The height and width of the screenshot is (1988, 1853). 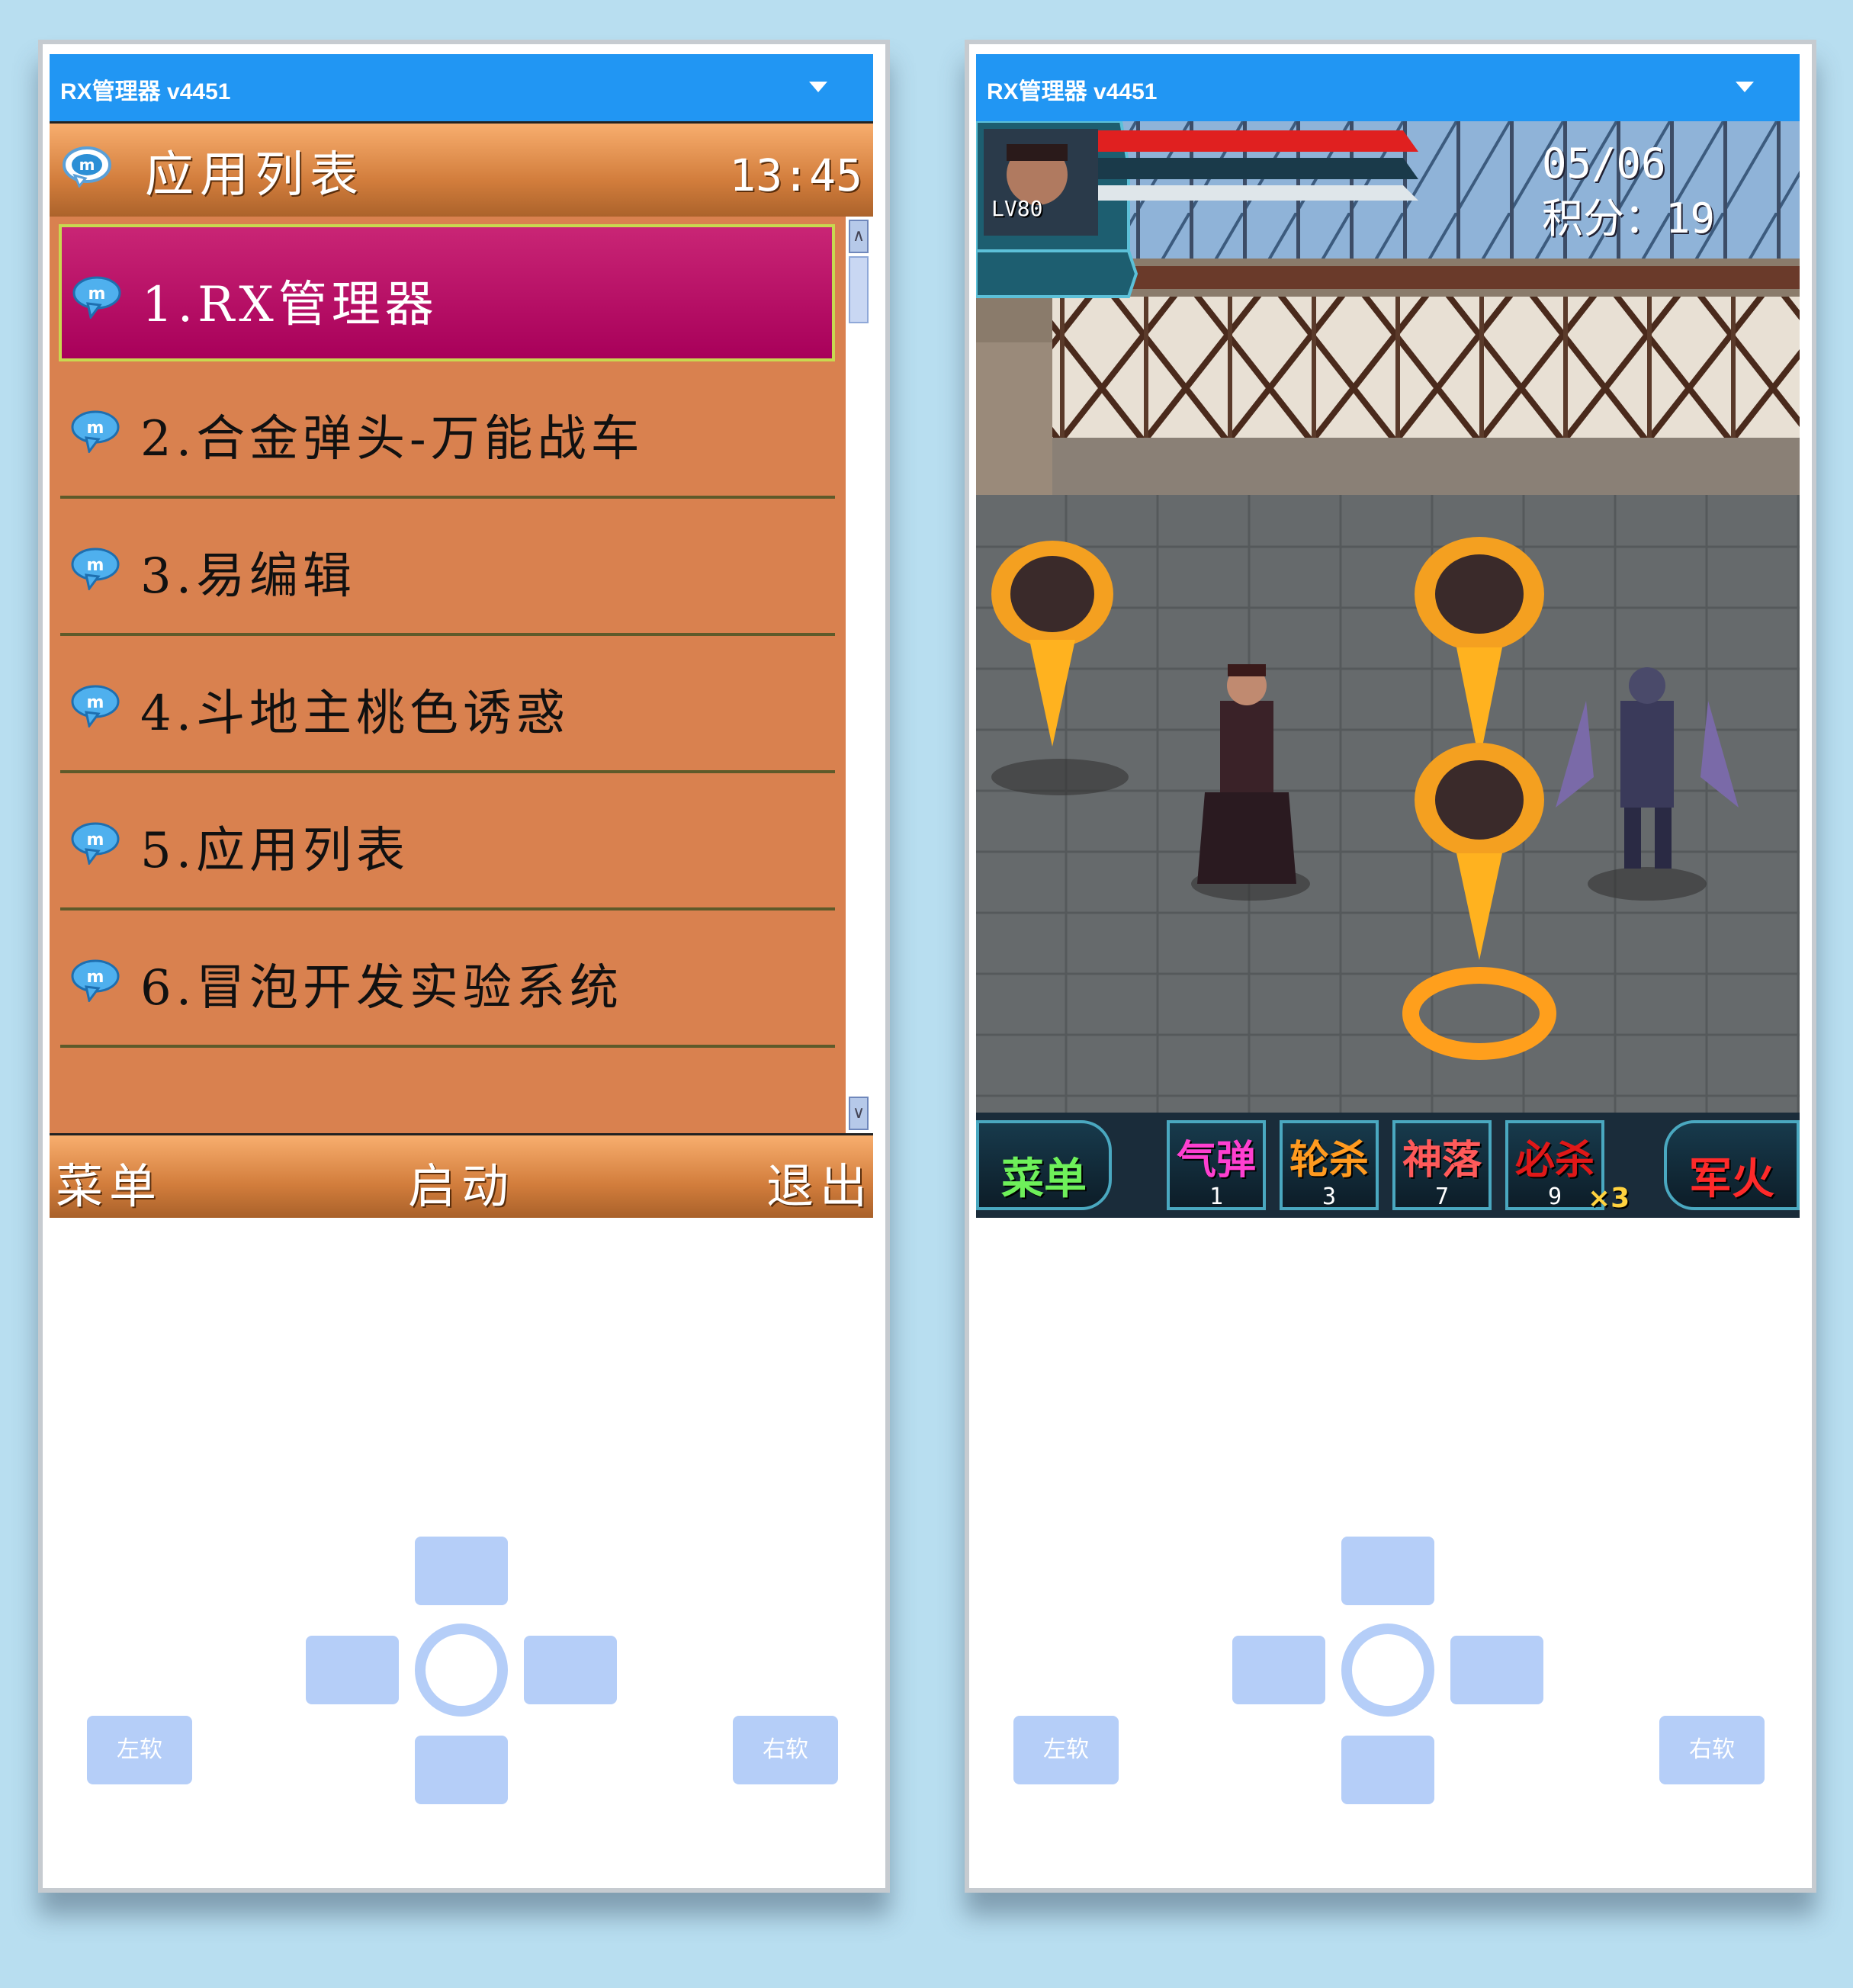 I want to click on score-panel: 05/06 积分：19, so click(x=1628, y=191).